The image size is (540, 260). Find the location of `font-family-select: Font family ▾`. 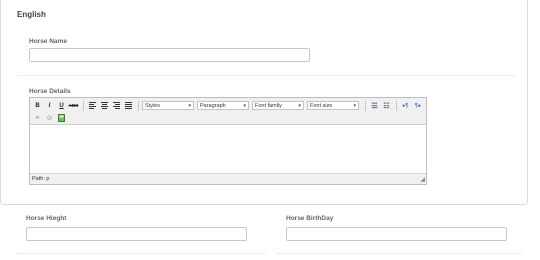

font-family-select: Font family ▾ is located at coordinates (278, 105).